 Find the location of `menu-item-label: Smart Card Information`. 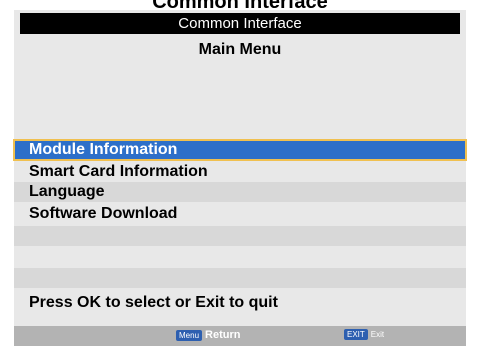

menu-item-label: Smart Card Information is located at coordinates (118, 171).